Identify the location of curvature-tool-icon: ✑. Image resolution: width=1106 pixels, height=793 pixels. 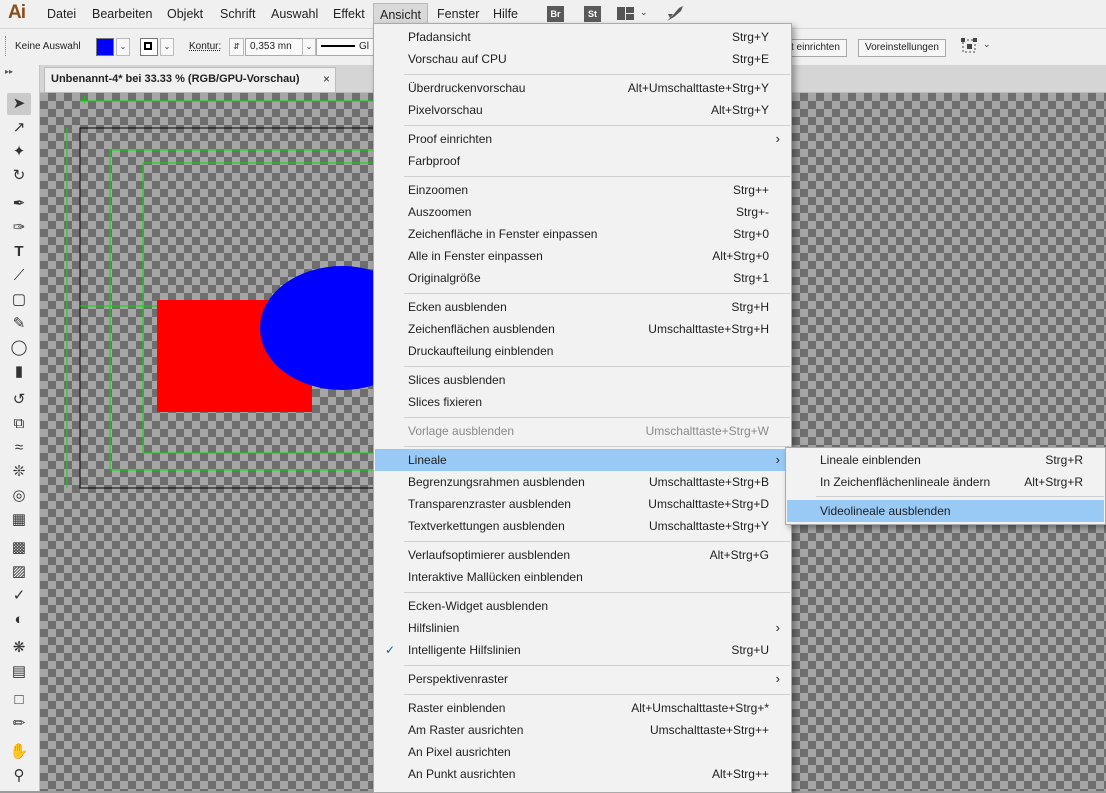
(19, 228).